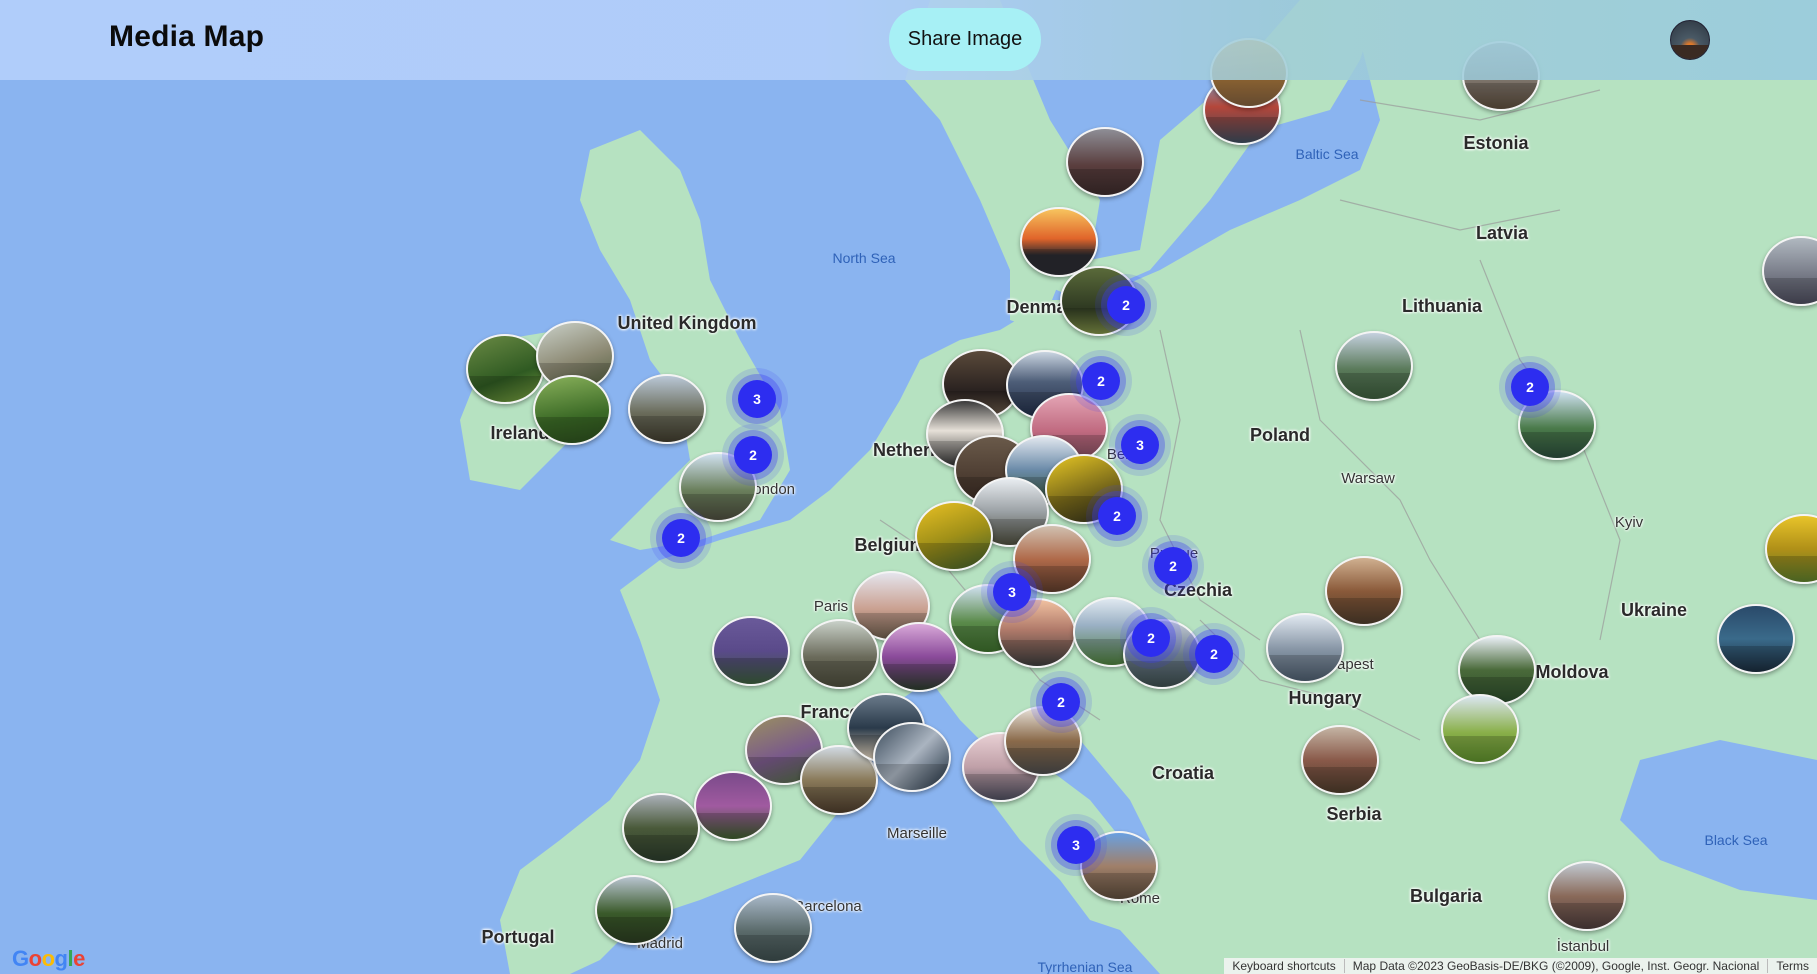  Describe the element at coordinates (965, 39) in the screenshot. I see `share-image-button: Share Image` at that location.